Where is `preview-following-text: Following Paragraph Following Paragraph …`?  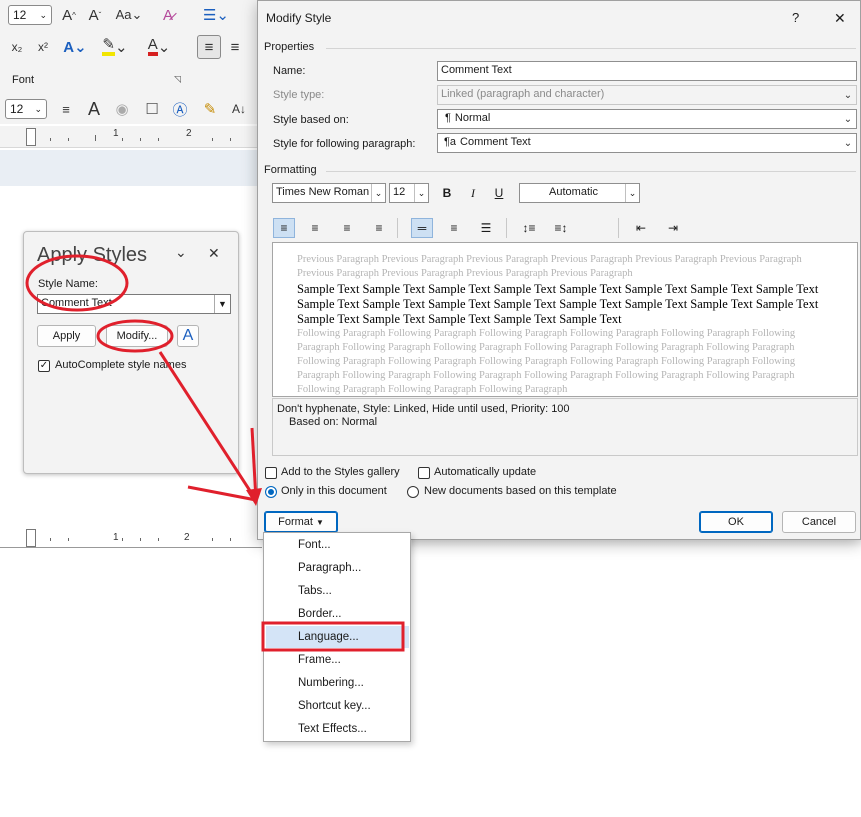
preview-following-text: Following Paragraph Following Paragraph … is located at coordinates (546, 361).